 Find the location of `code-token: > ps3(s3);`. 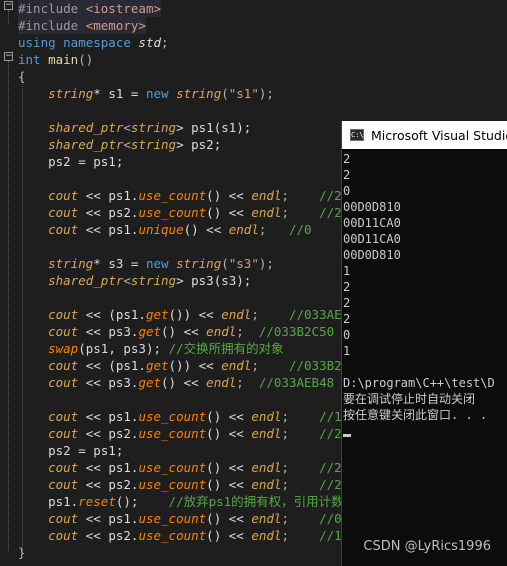

code-token: > ps3(s3); is located at coordinates (214, 280).